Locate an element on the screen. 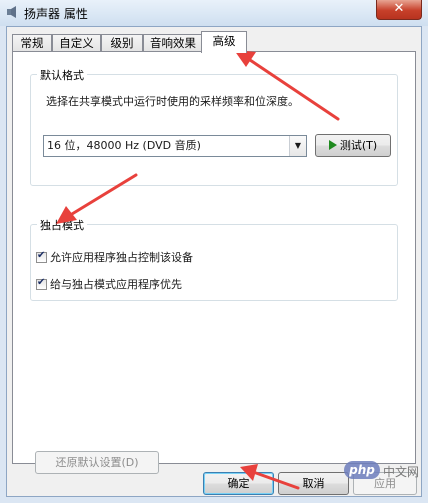 The width and height of the screenshot is (428, 503). watermark-logo: php is located at coordinates (362, 470).